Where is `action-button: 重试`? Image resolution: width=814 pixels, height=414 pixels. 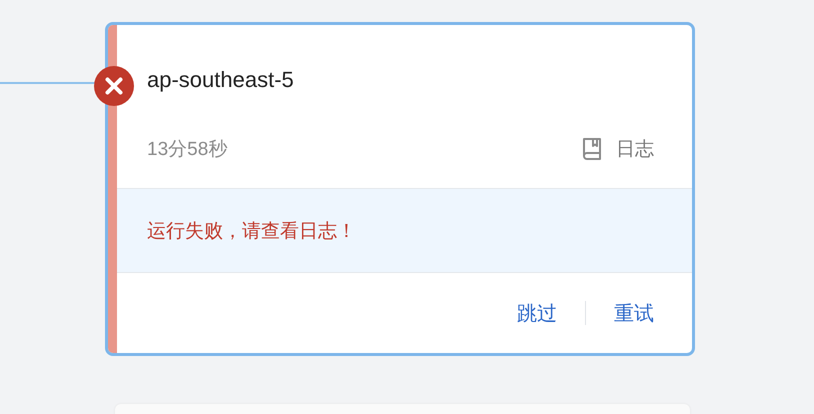
action-button: 重试 is located at coordinates (634, 313).